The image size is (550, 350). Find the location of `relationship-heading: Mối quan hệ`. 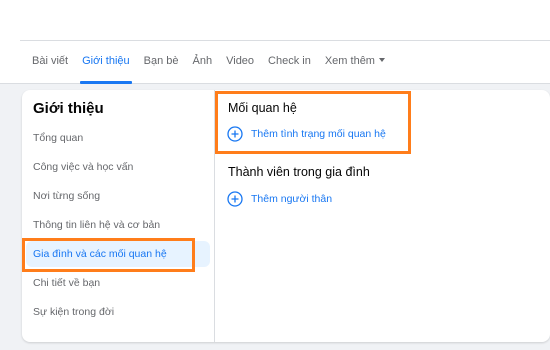

relationship-heading: Mối quan hệ is located at coordinates (262, 108).